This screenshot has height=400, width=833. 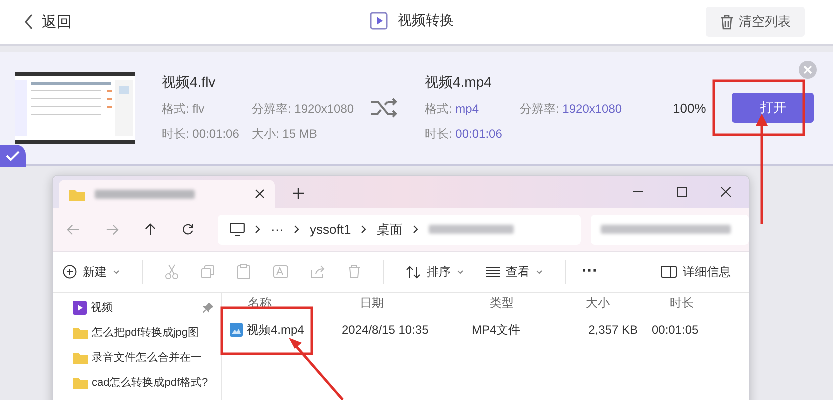 I want to click on nav-item: 怎么把pdf转换成jpg图, so click(x=137, y=332).